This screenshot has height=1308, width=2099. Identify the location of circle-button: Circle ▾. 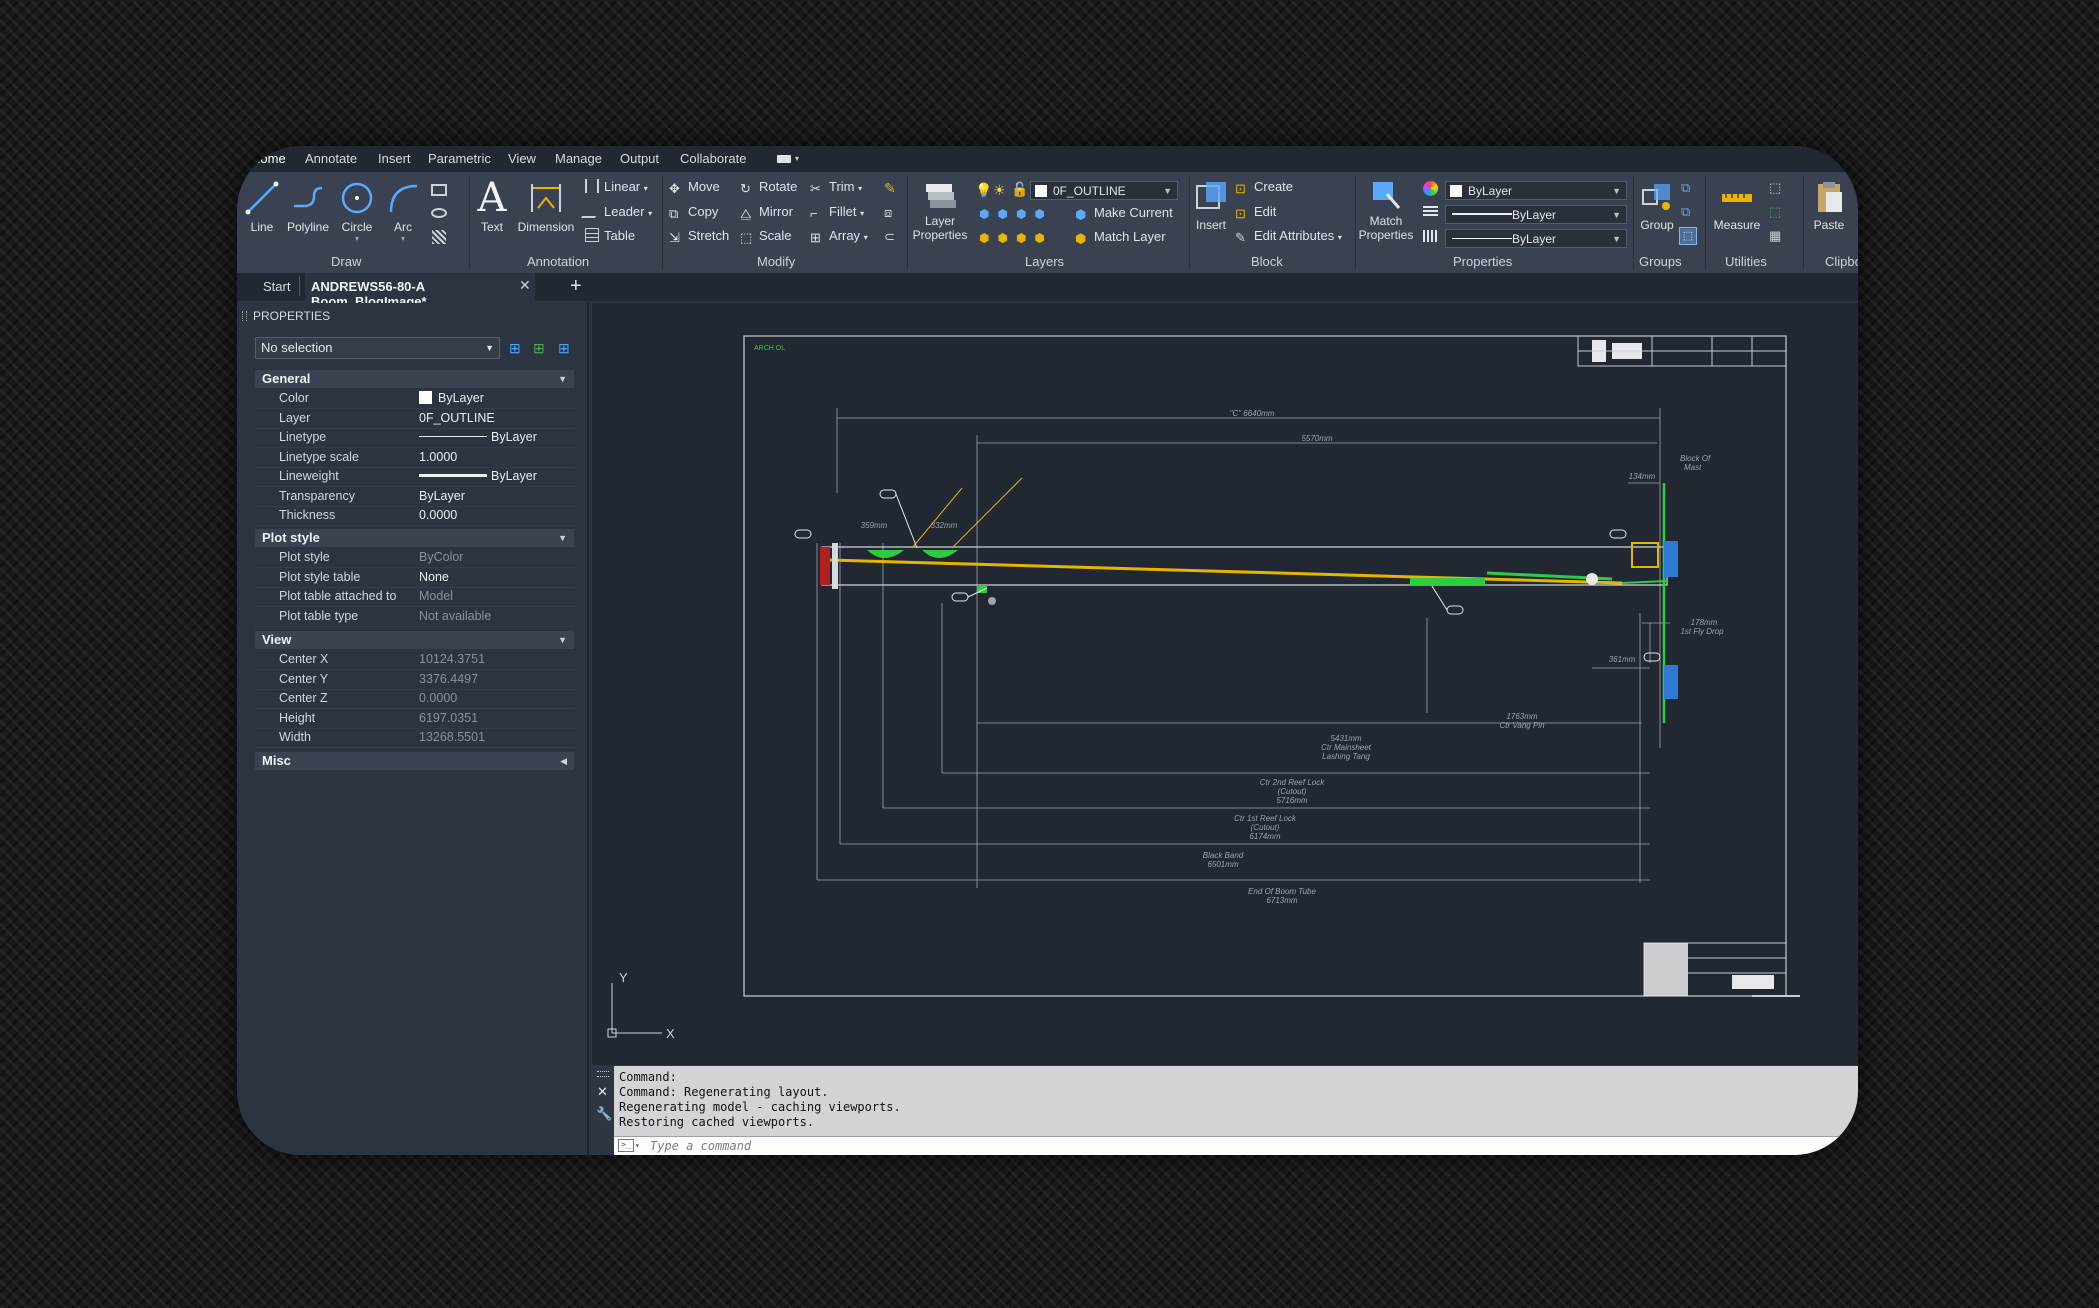
(357, 211).